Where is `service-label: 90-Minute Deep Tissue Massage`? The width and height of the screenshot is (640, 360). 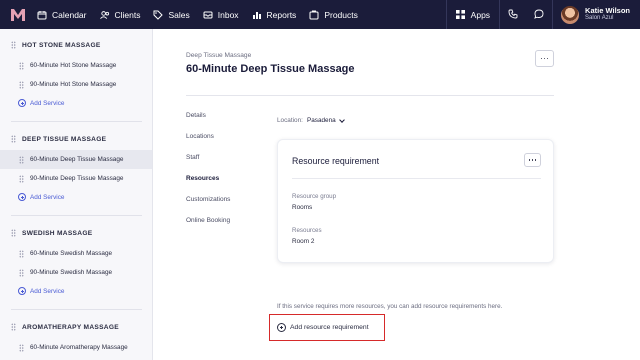
service-label: 90-Minute Deep Tissue Massage is located at coordinates (77, 178).